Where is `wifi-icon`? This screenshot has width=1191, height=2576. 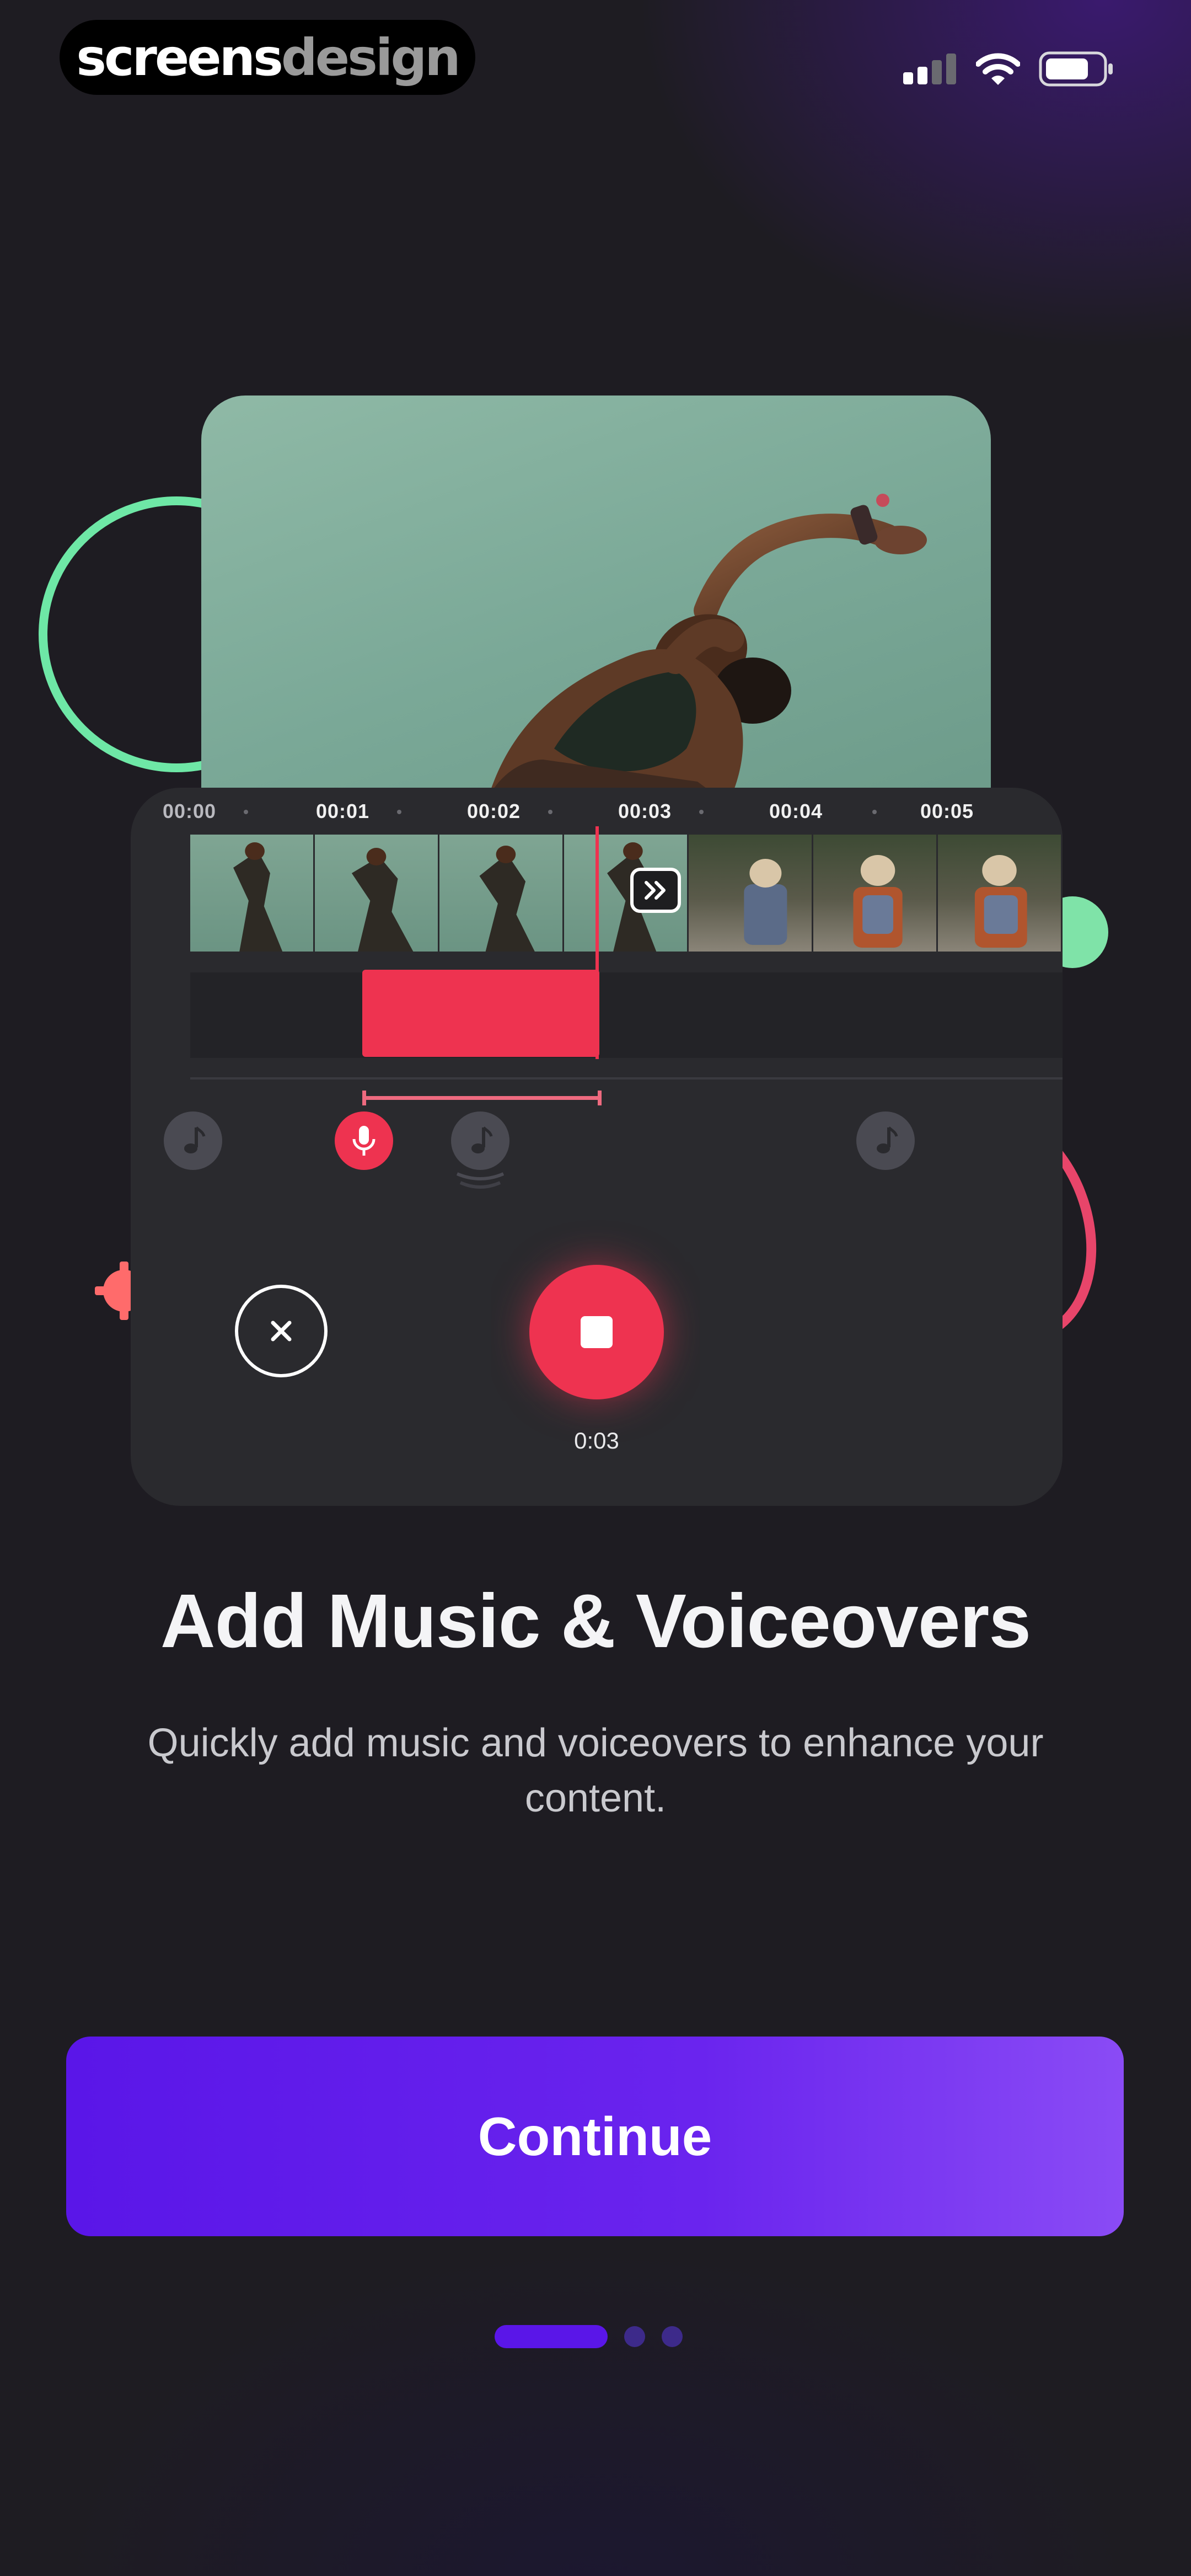
wifi-icon is located at coordinates (998, 69).